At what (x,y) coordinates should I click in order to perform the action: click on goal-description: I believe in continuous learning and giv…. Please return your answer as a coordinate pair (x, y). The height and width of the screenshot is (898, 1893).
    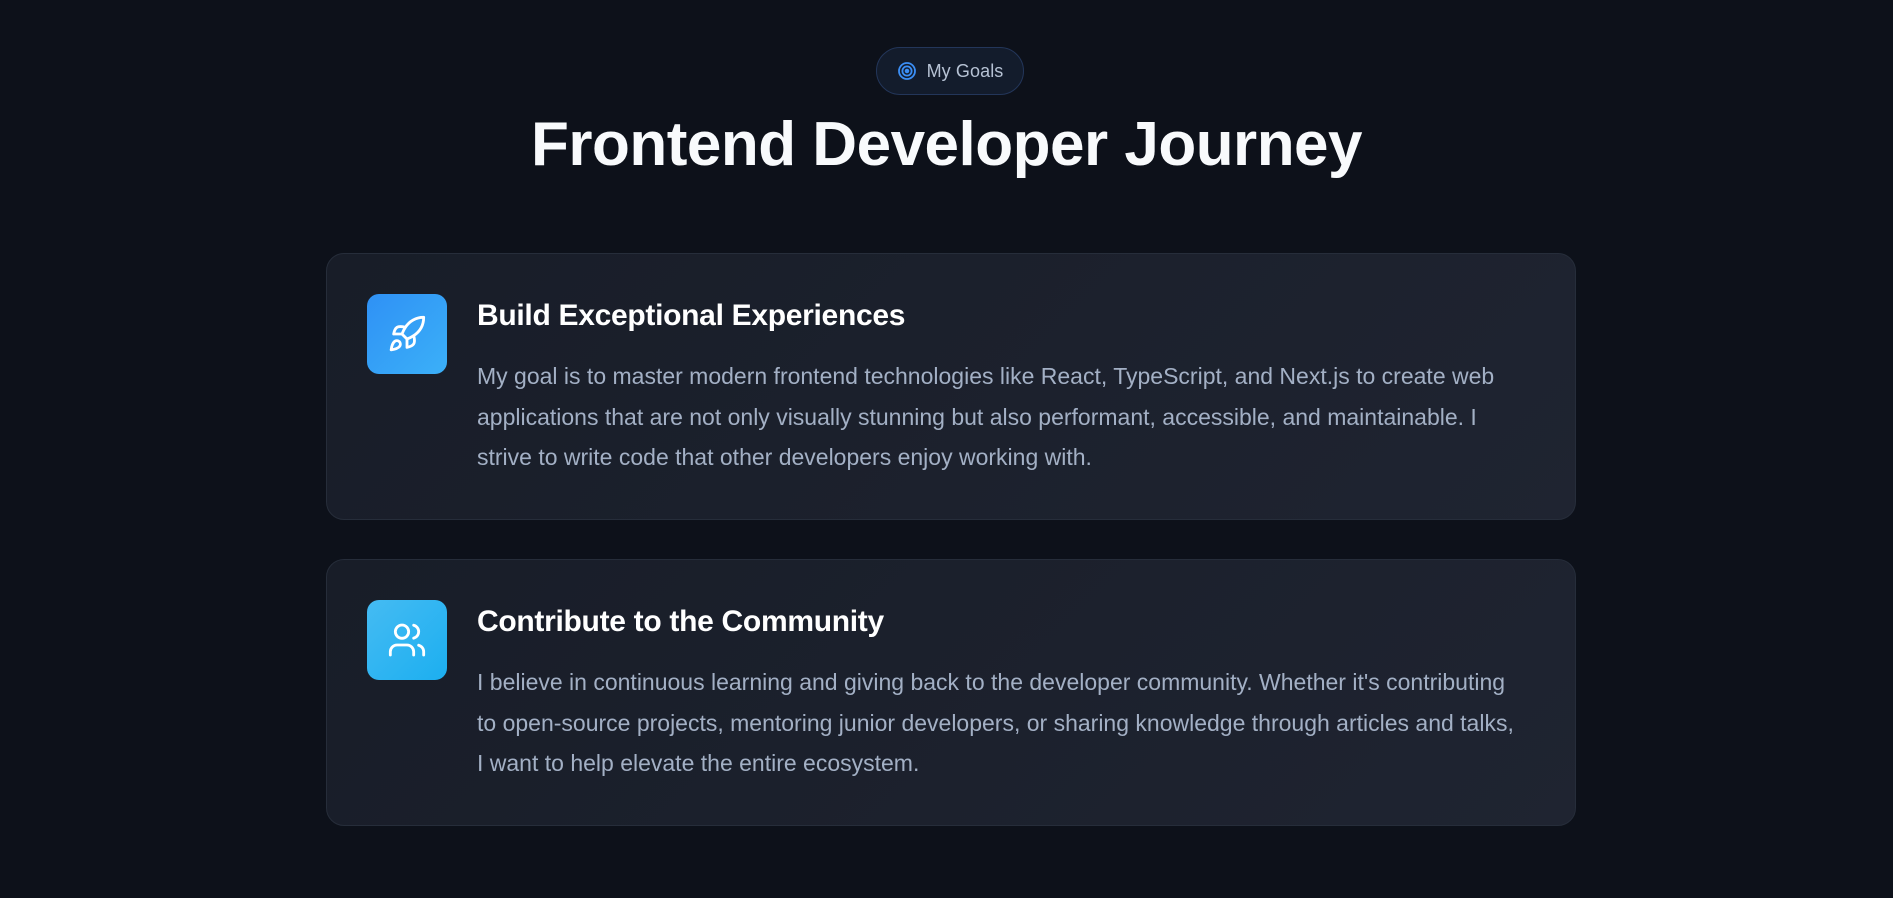
    Looking at the image, I should click on (995, 722).